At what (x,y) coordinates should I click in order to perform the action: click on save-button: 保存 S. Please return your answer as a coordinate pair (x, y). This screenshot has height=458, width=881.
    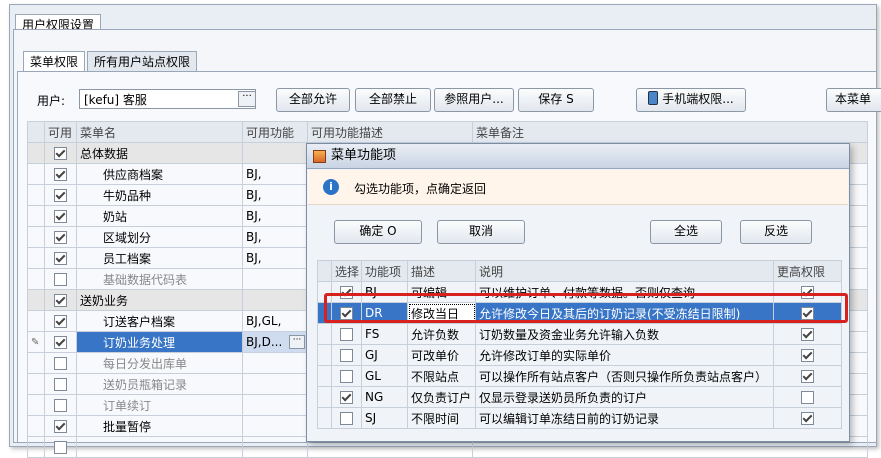
    Looking at the image, I should click on (556, 100).